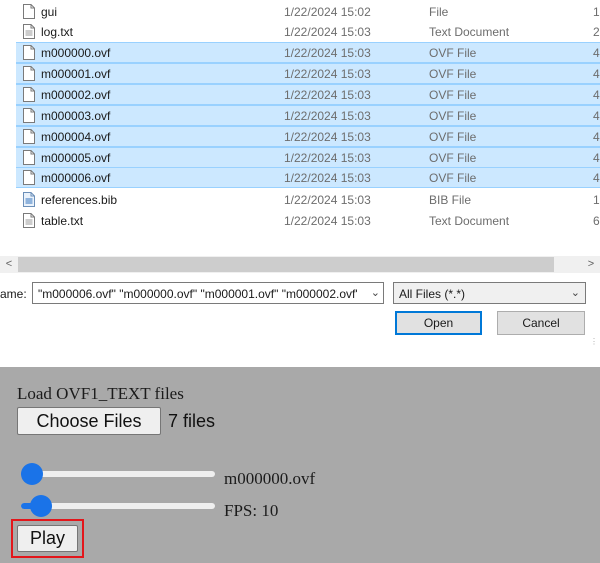  Describe the element at coordinates (439, 12) in the screenshot. I see `file-type: File` at that location.